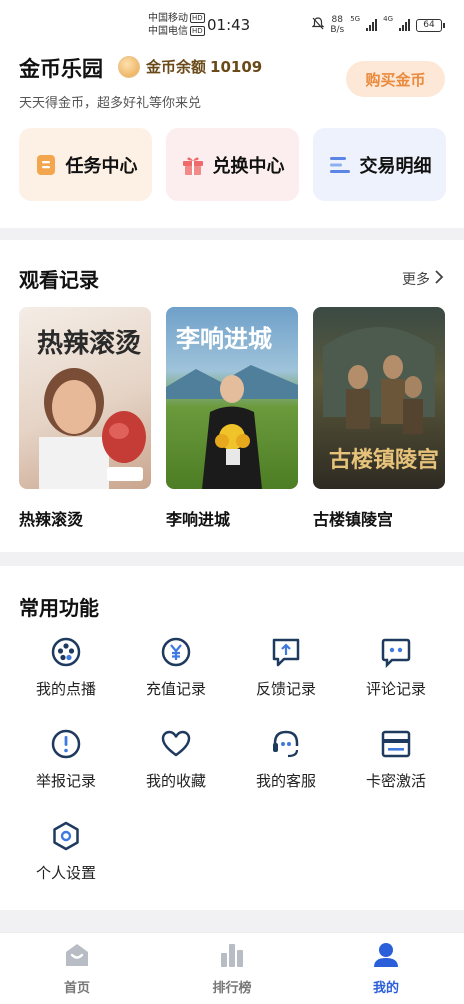 This screenshot has width=464, height=1004. I want to click on my-favorites-button: 我的收藏, so click(176, 768).